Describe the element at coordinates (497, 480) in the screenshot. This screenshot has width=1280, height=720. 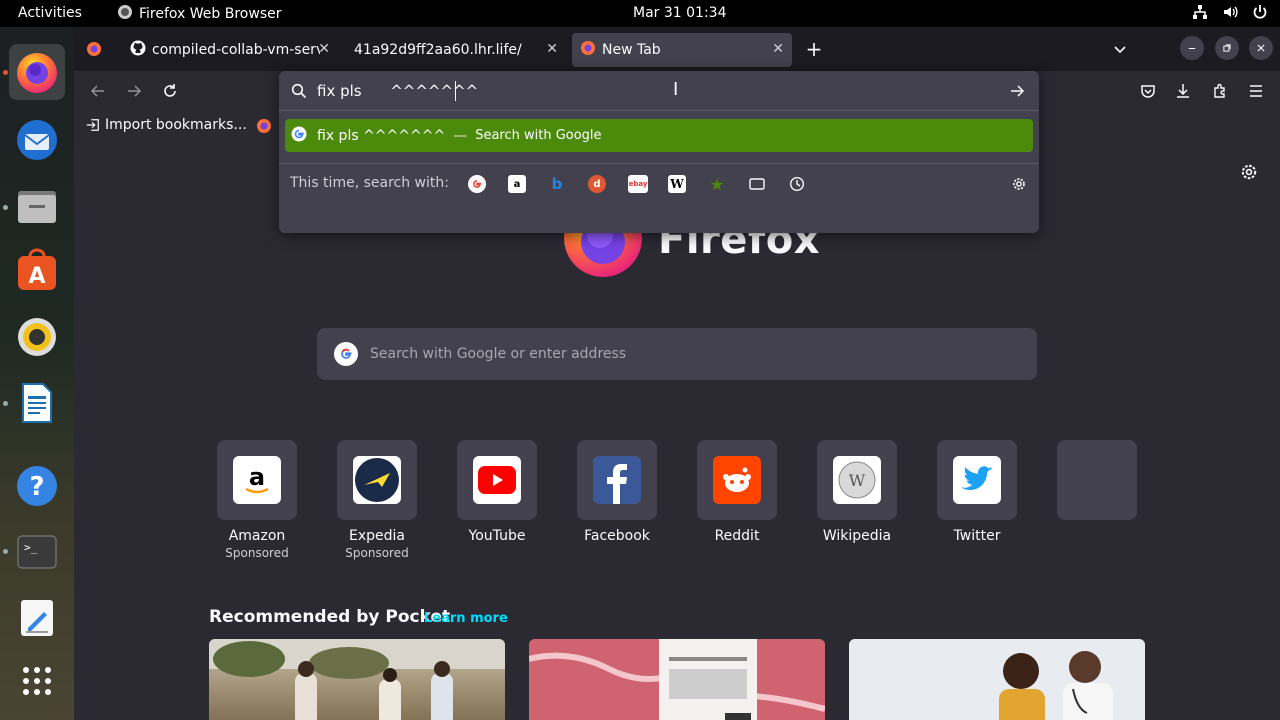
I see `youtube-icon` at that location.